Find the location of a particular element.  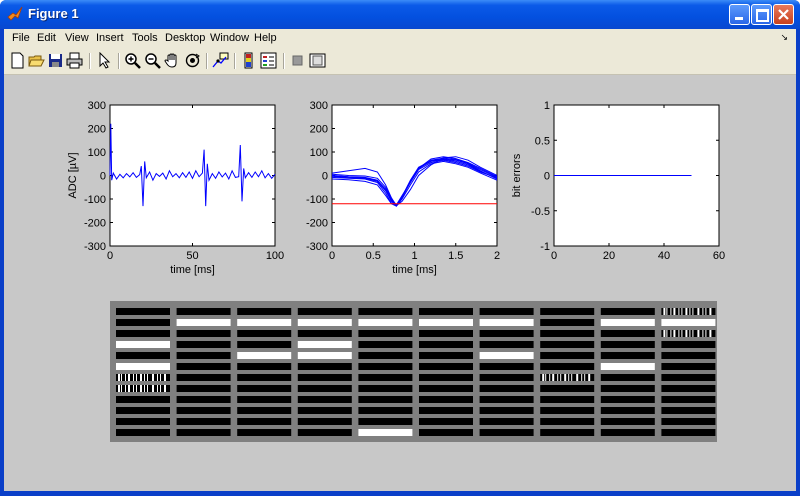

insert-colorbar-icon is located at coordinates (248, 60).